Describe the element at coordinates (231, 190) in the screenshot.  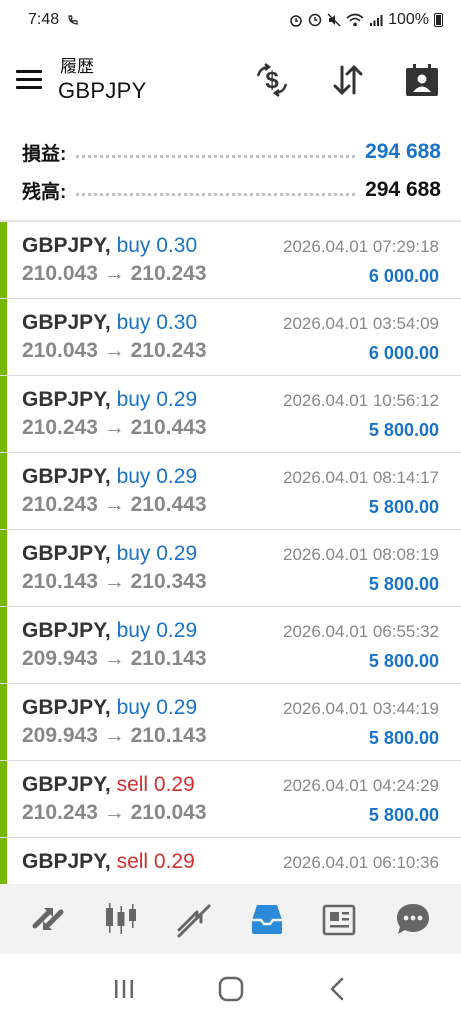
I see `balance-row: 残高: 294 688` at that location.